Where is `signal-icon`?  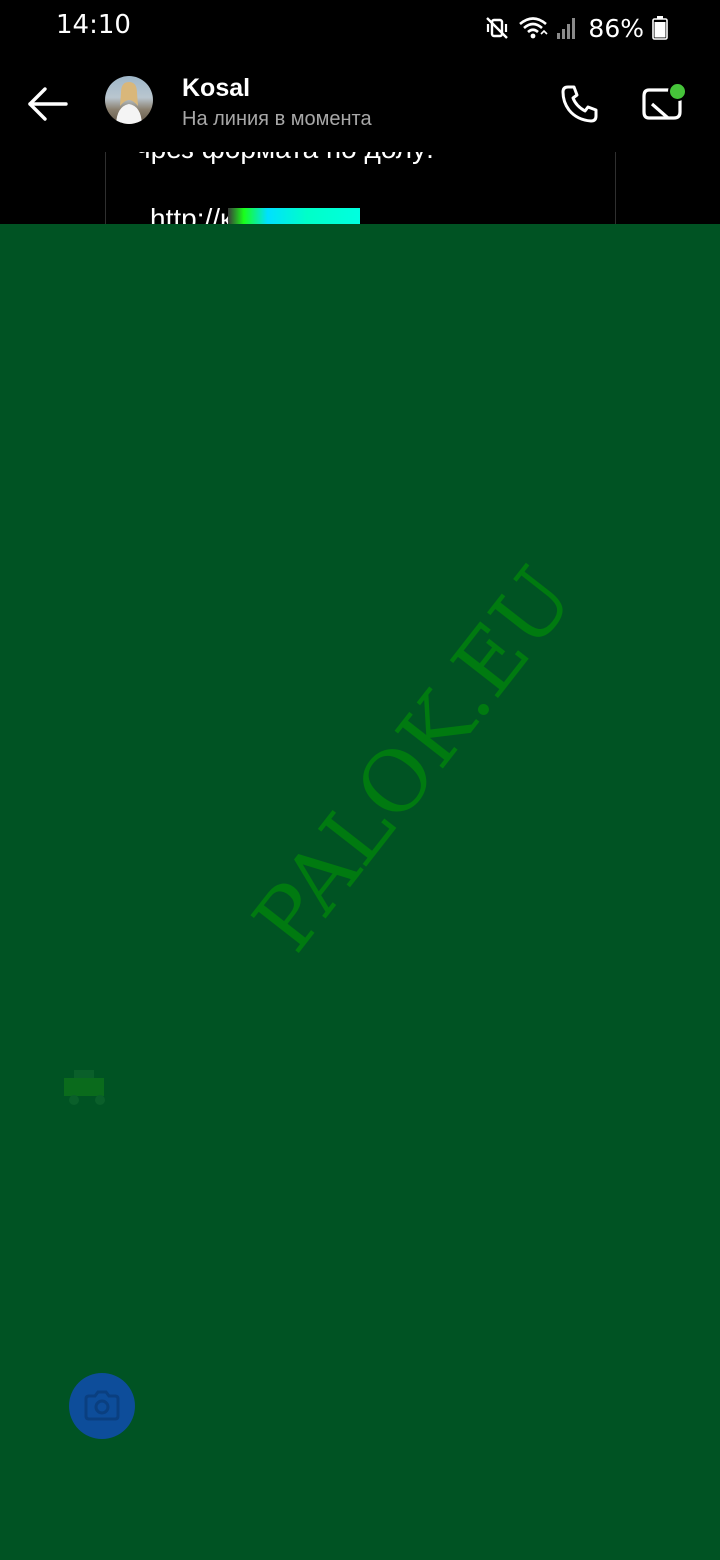
signal-icon is located at coordinates (566, 28).